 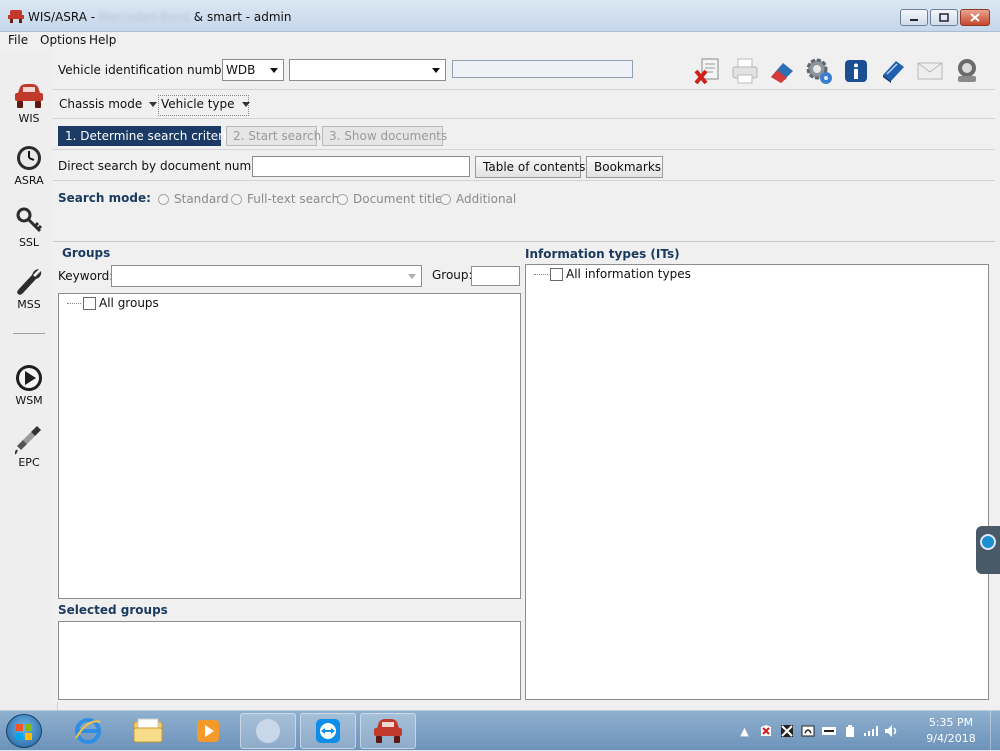 I want to click on sidebar-item-epc: EPC, so click(x=29, y=445).